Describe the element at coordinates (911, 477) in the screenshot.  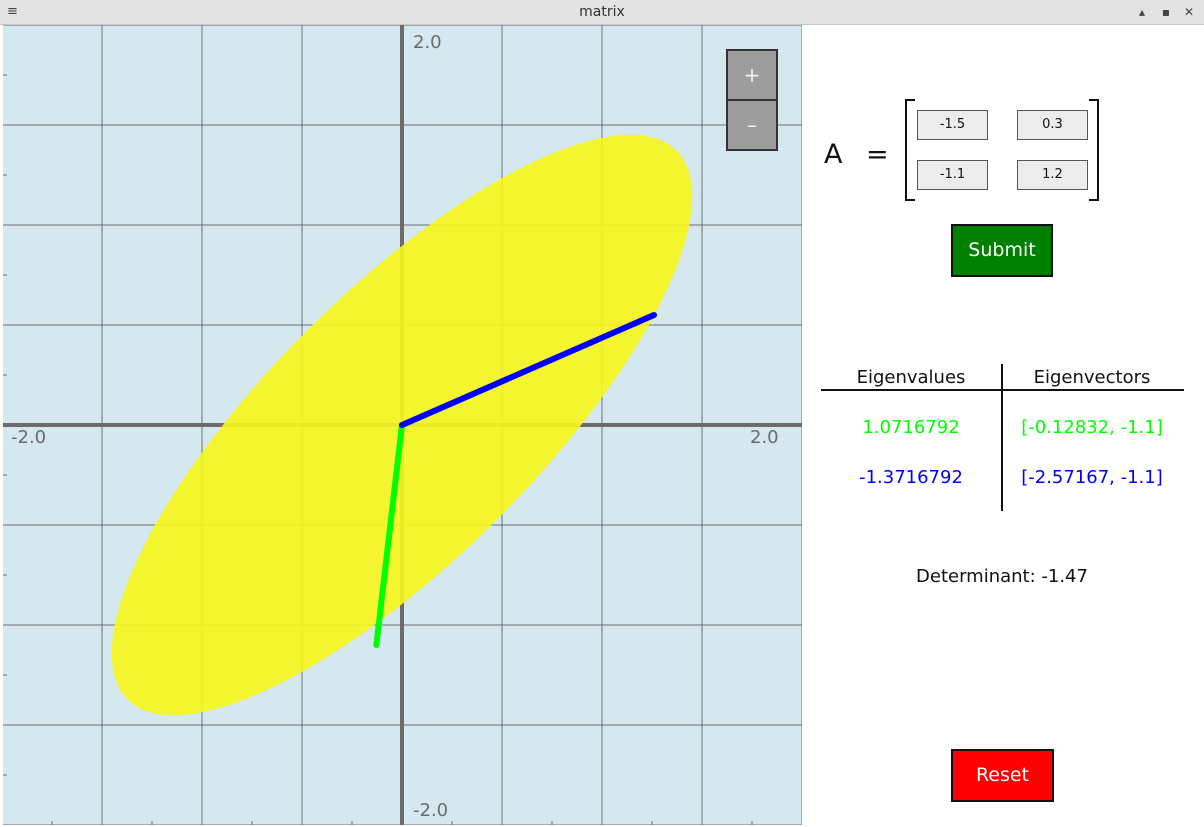
I see `eigenvalue-2: -1.3716792` at that location.